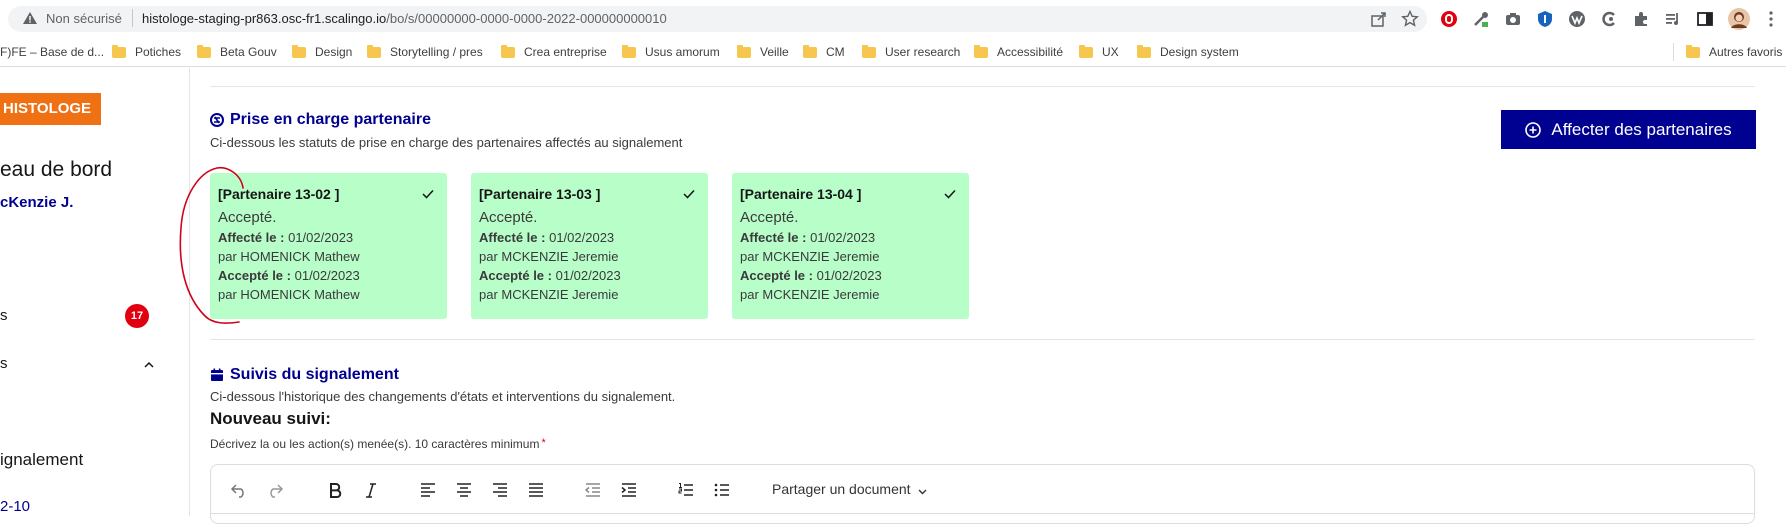 This screenshot has height=524, width=1786. What do you see at coordinates (500, 490) in the screenshot?
I see `align-right-icon` at bounding box center [500, 490].